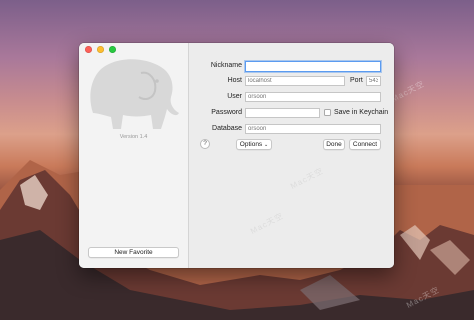 Image resolution: width=474 pixels, height=320 pixels. Describe the element at coordinates (282, 113) in the screenshot. I see `password-field` at that location.